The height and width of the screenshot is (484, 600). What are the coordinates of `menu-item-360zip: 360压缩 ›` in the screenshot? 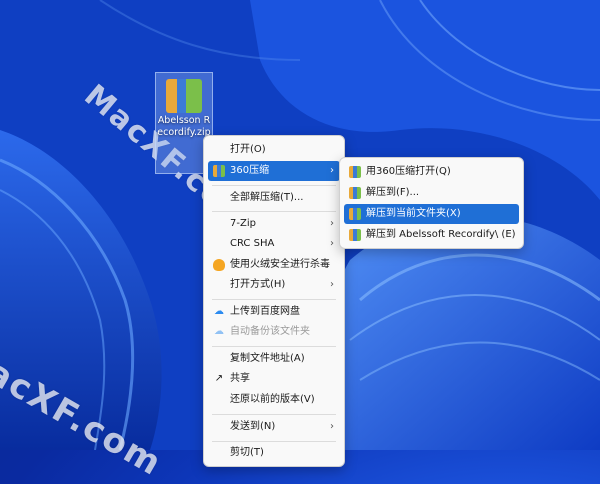 It's located at (274, 171).